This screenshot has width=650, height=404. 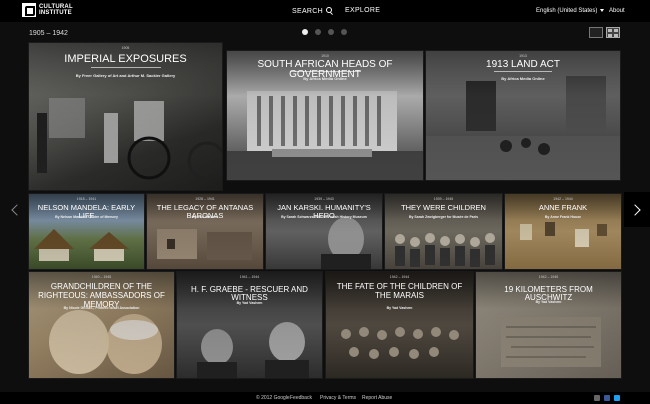 I want to click on chevron-left-icon, so click(x=17, y=210).